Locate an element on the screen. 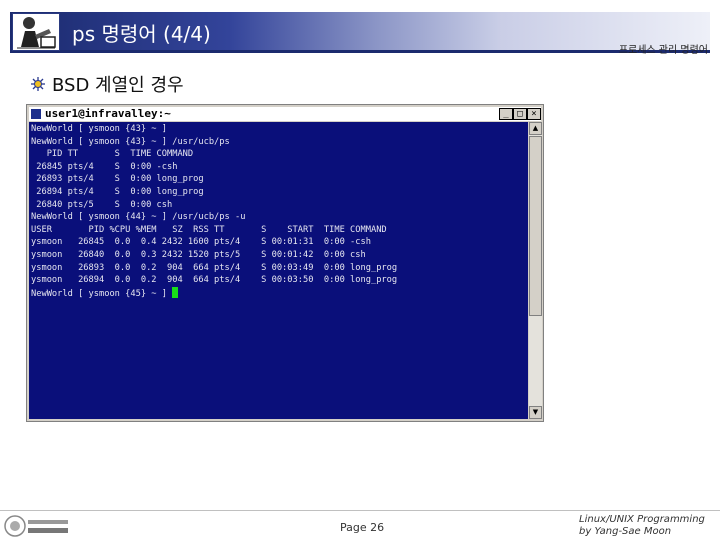  person-at-computer-icon is located at coordinates (36, 32).